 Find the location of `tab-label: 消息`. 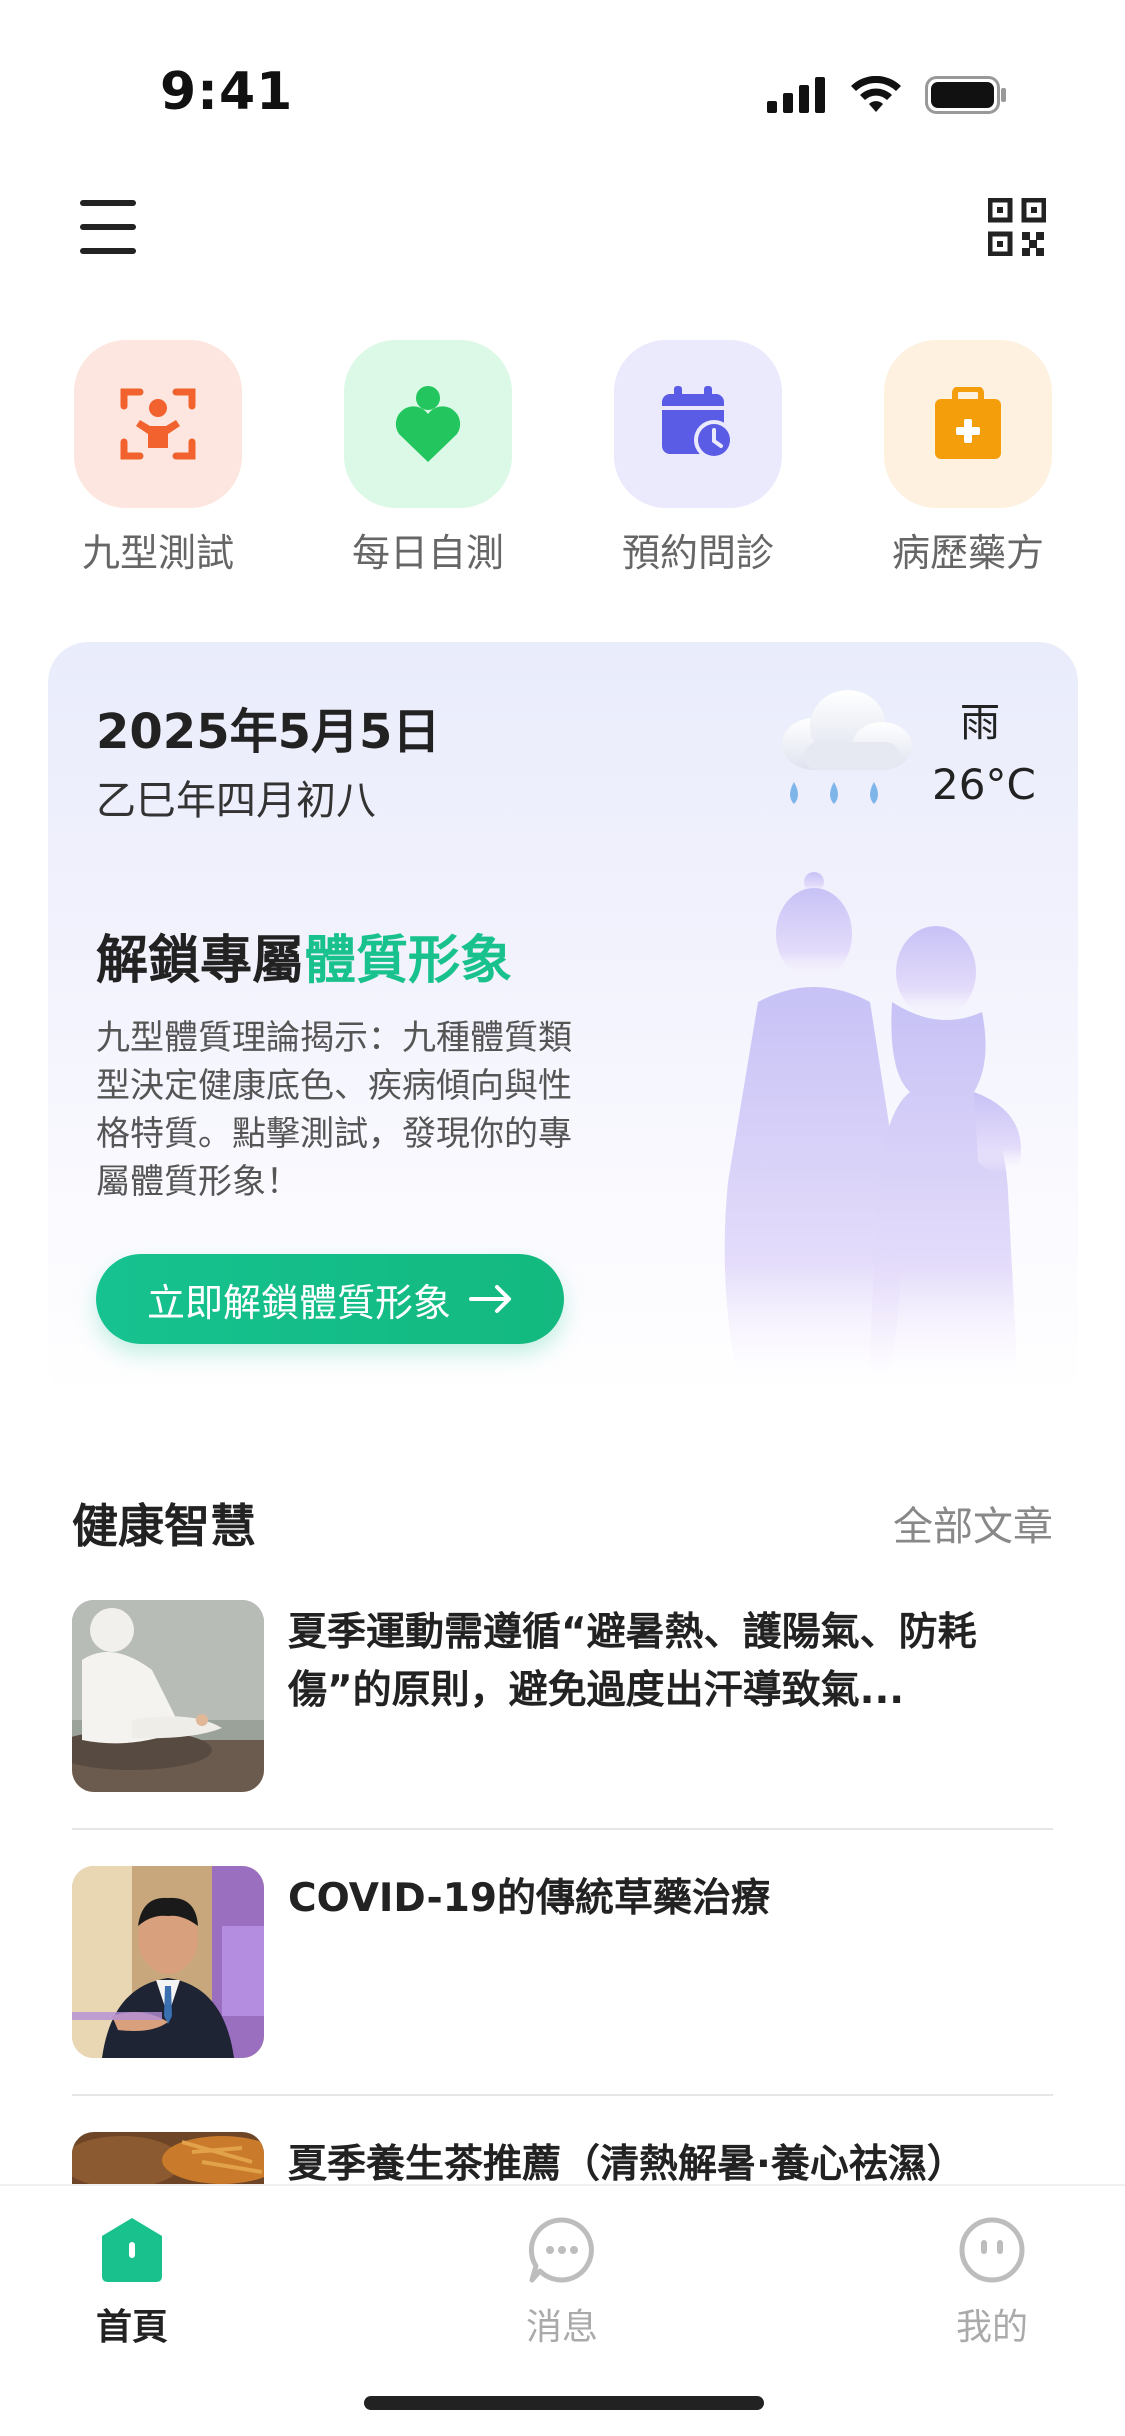

tab-label: 消息 is located at coordinates (561, 2327).